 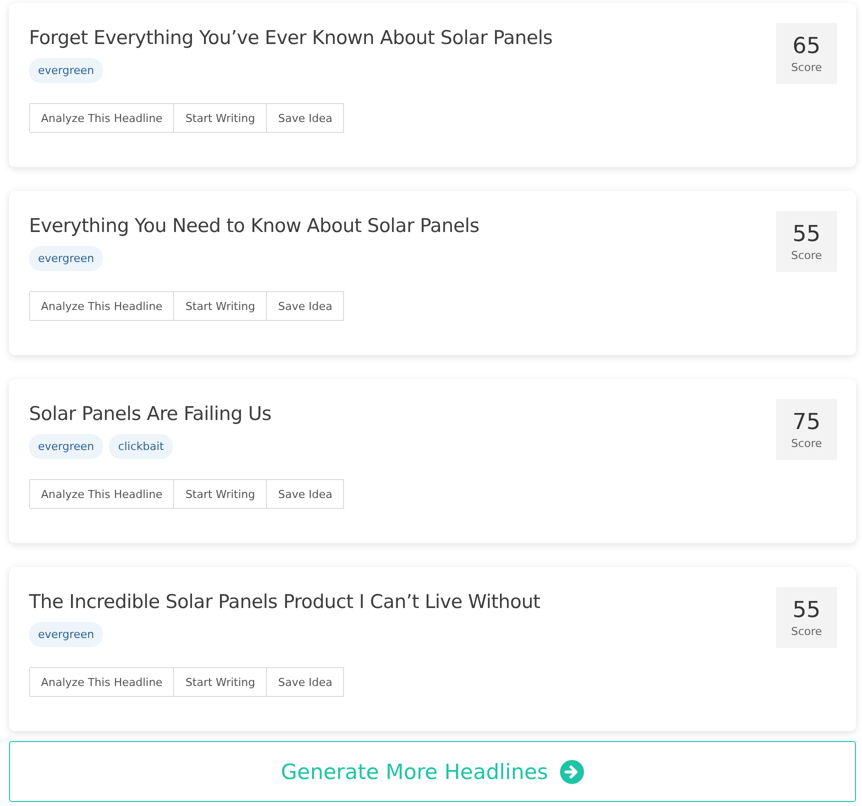 I want to click on tag-badge: clickbait, so click(x=141, y=446).